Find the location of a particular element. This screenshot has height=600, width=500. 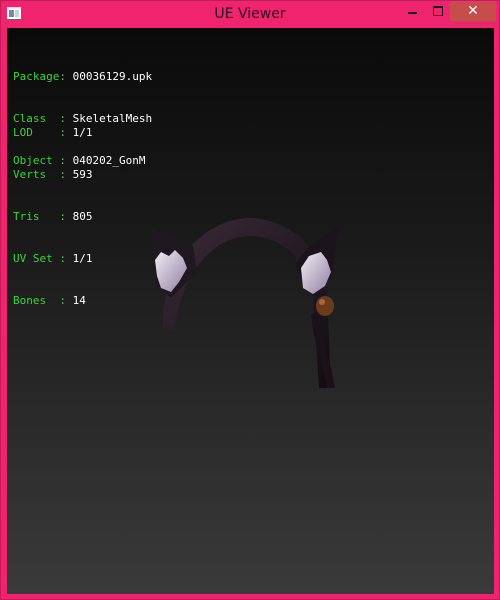

info-label: UV Set : is located at coordinates (39, 258).